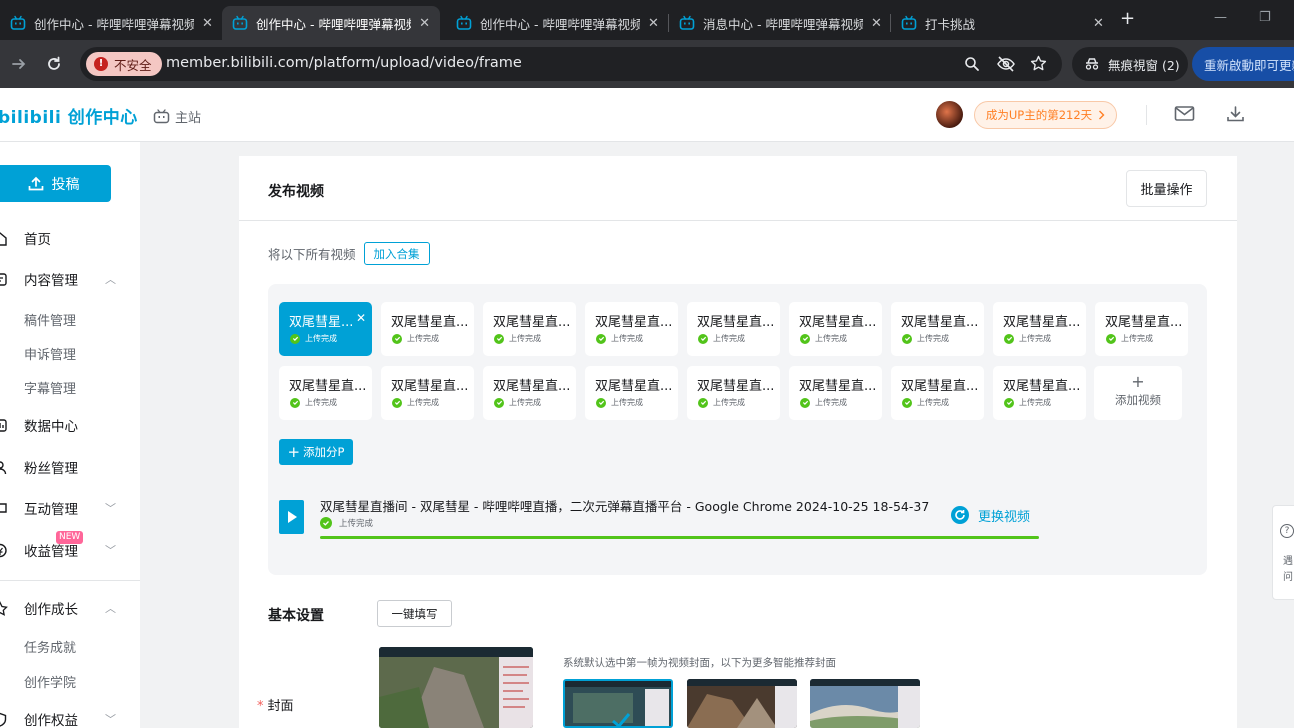 The image size is (1294, 728). I want to click on browser-tab-3: 创作中心 - 哔哩哔哩弹幕视频网 ✕, so click(557, 23).